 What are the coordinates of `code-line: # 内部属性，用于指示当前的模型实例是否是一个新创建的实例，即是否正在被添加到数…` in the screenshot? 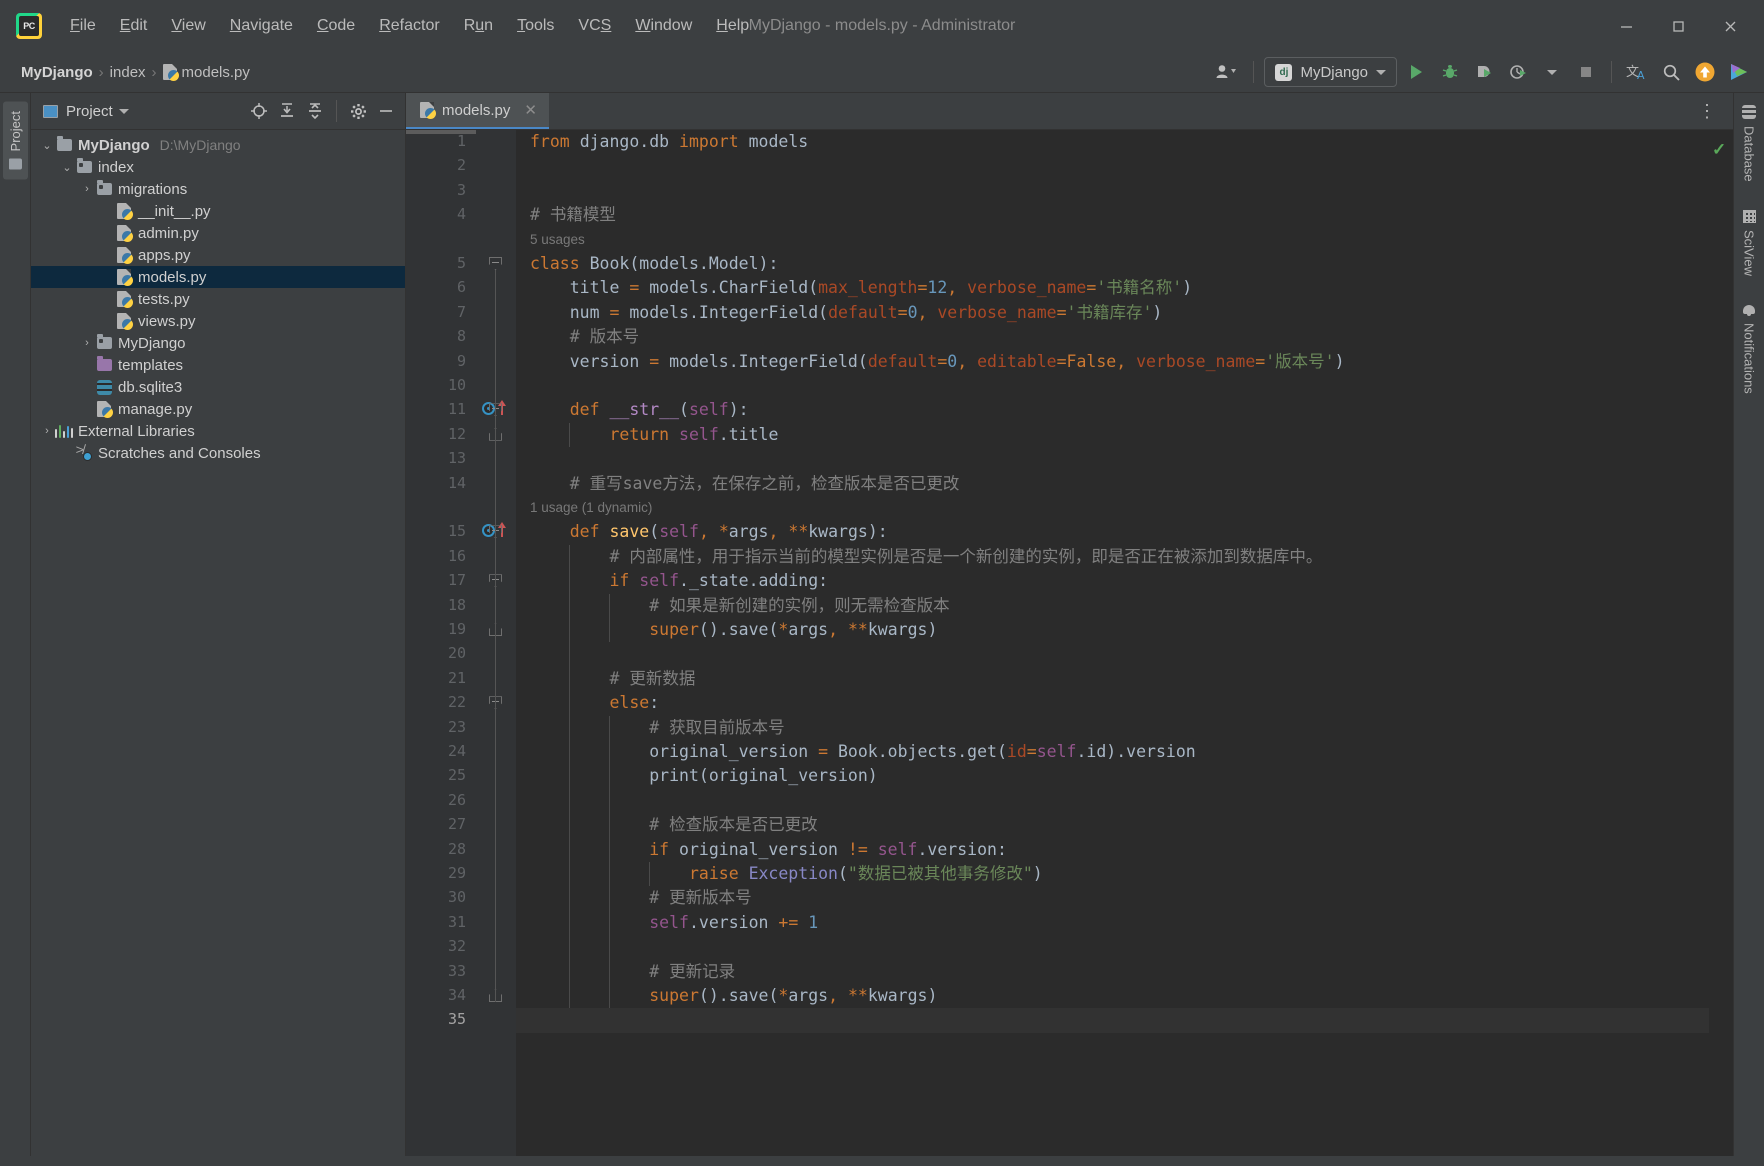 It's located at (926, 557).